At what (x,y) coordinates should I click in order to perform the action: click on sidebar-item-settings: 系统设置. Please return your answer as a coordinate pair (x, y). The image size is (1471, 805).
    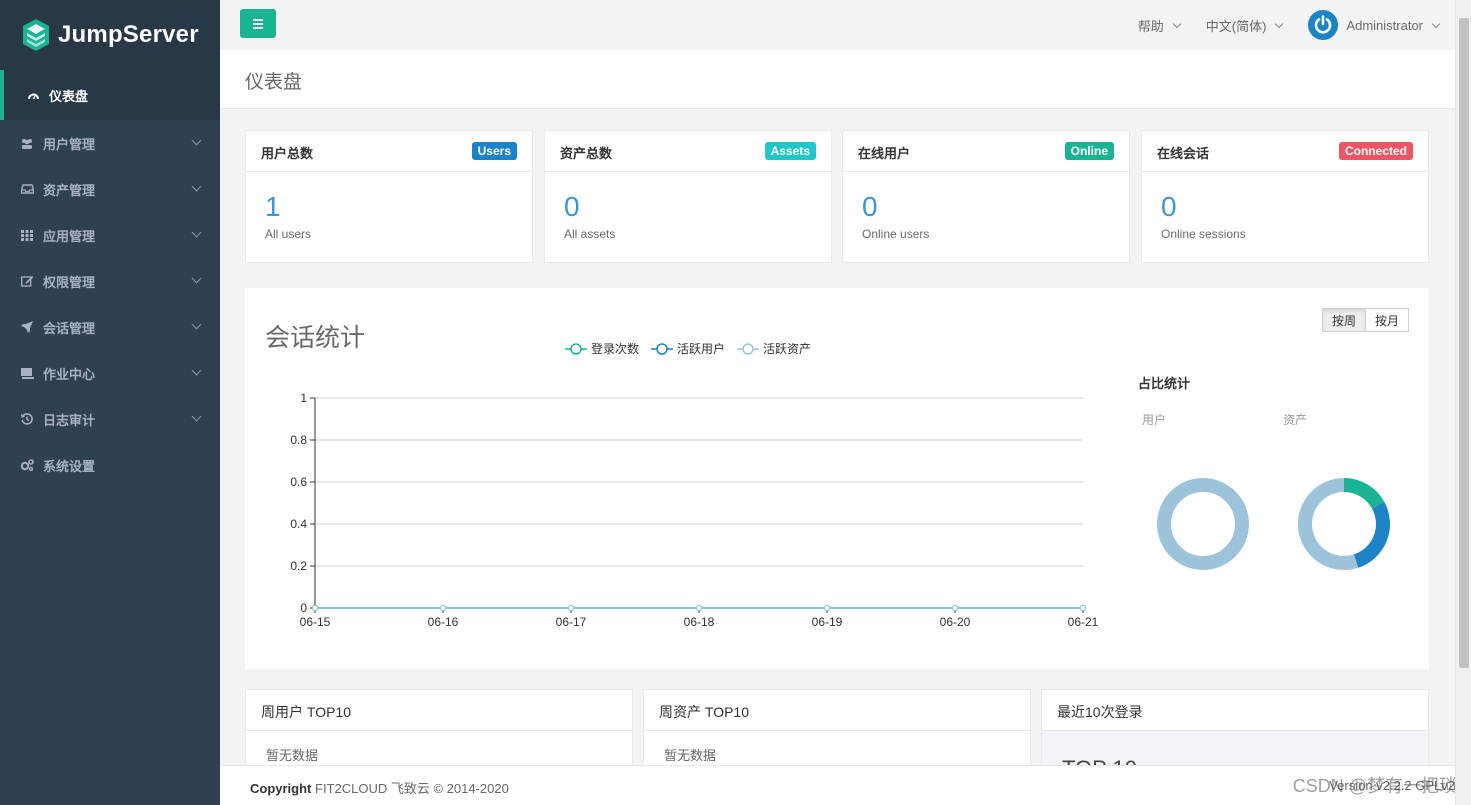
    Looking at the image, I should click on (110, 465).